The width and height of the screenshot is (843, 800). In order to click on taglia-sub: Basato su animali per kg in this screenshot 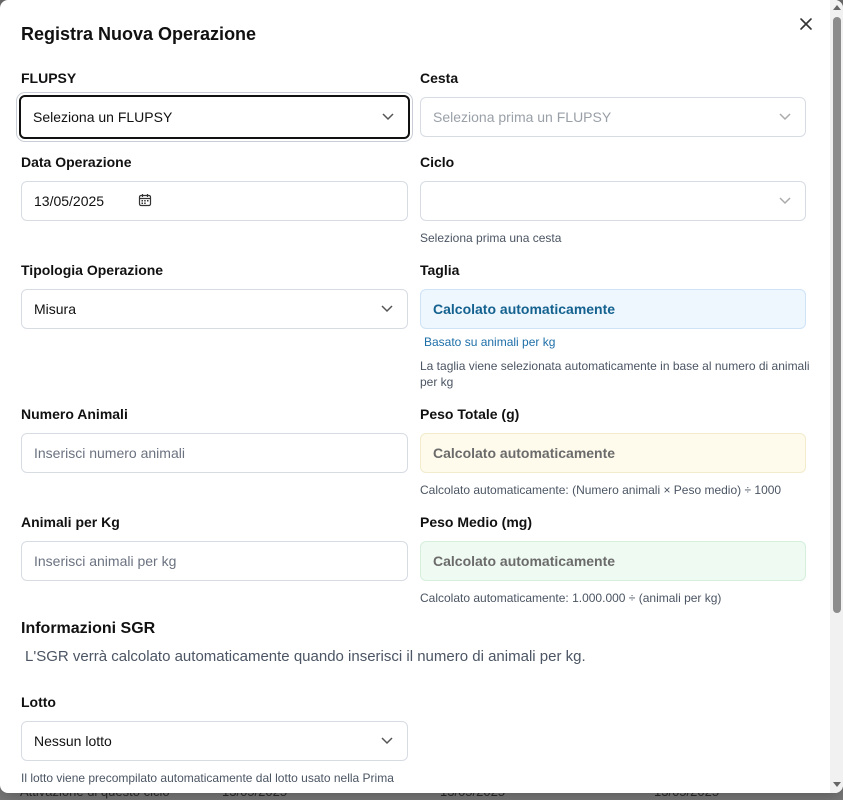, I will do `click(490, 342)`.